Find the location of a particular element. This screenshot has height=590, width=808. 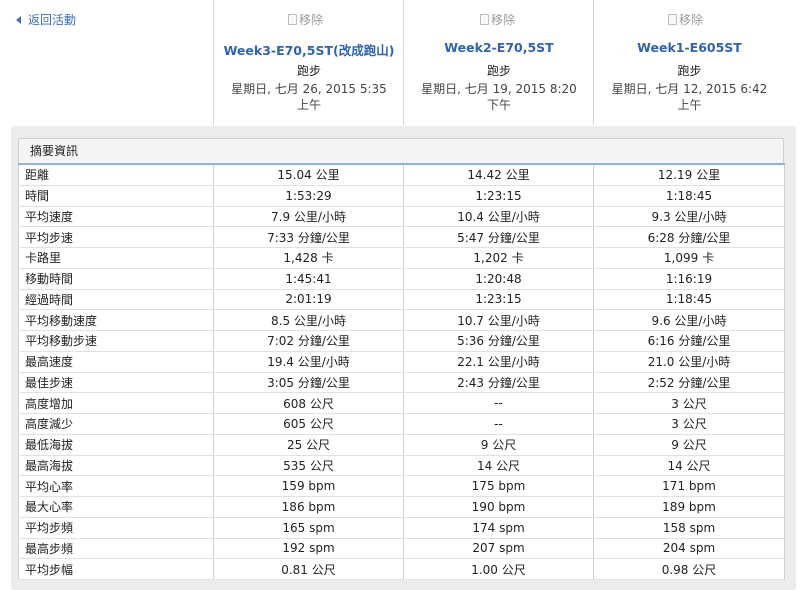

table-row: 平均步速 7:33 分鐘/公里 5:47 分鐘/公里 6:28 分鐘/公里 is located at coordinates (401, 237).